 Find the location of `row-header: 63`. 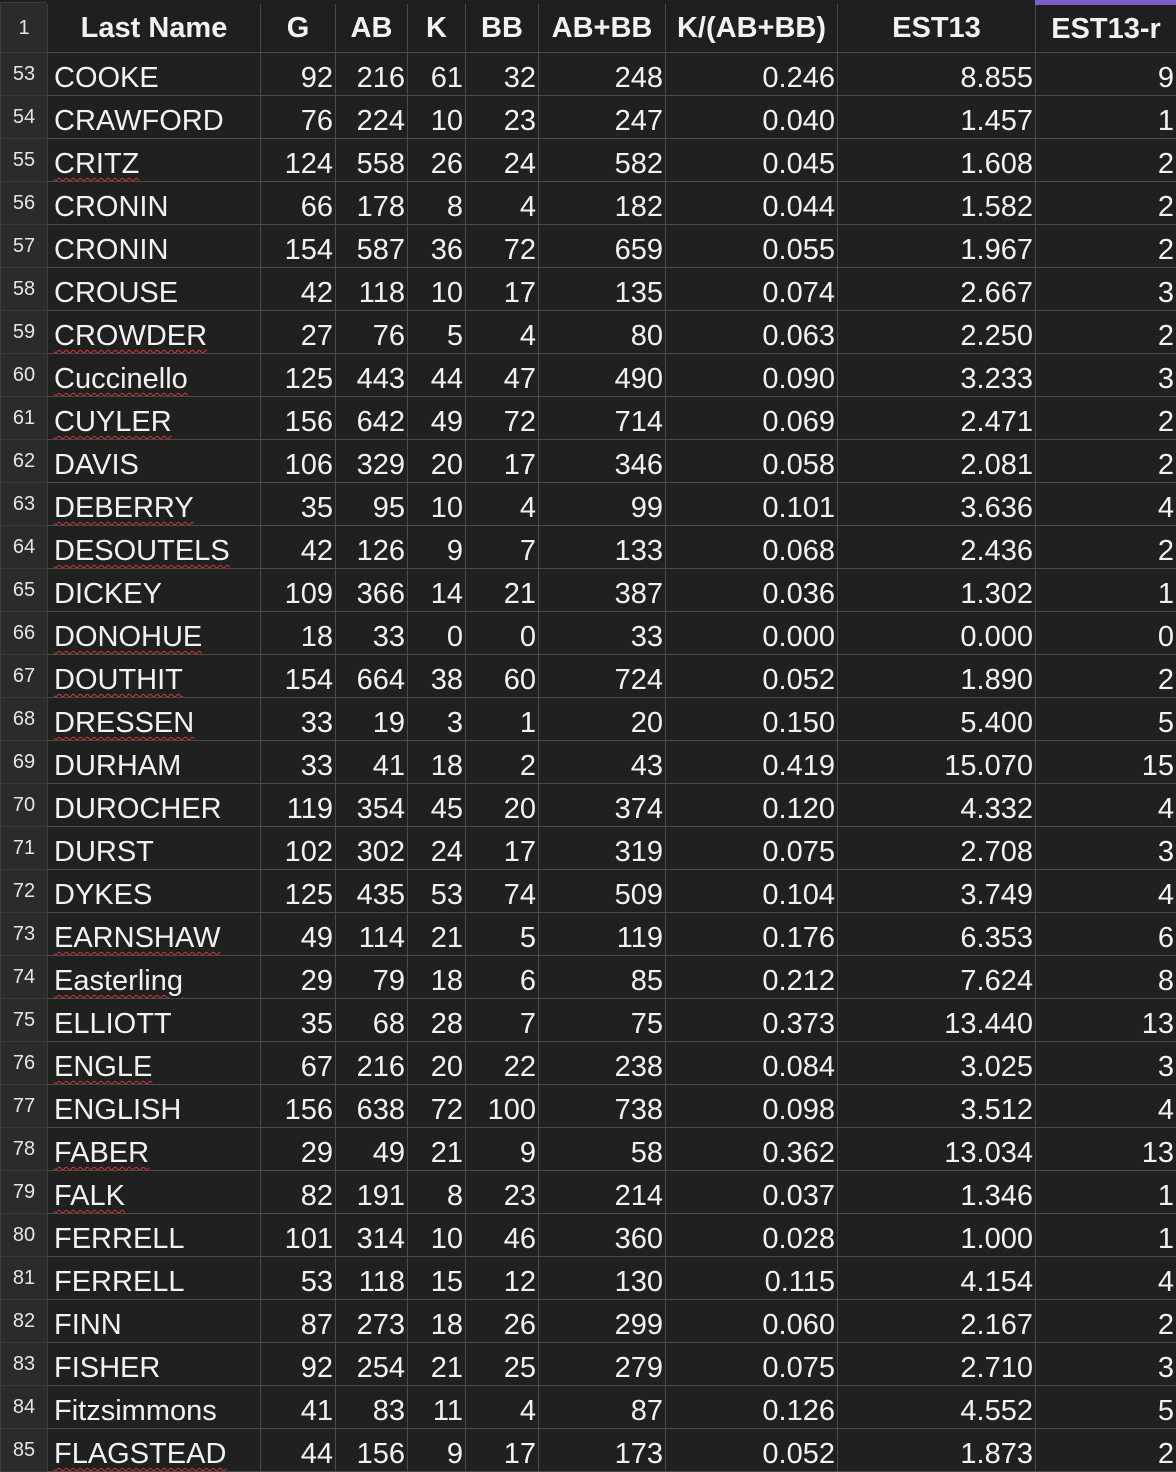

row-header: 63 is located at coordinates (24, 504).